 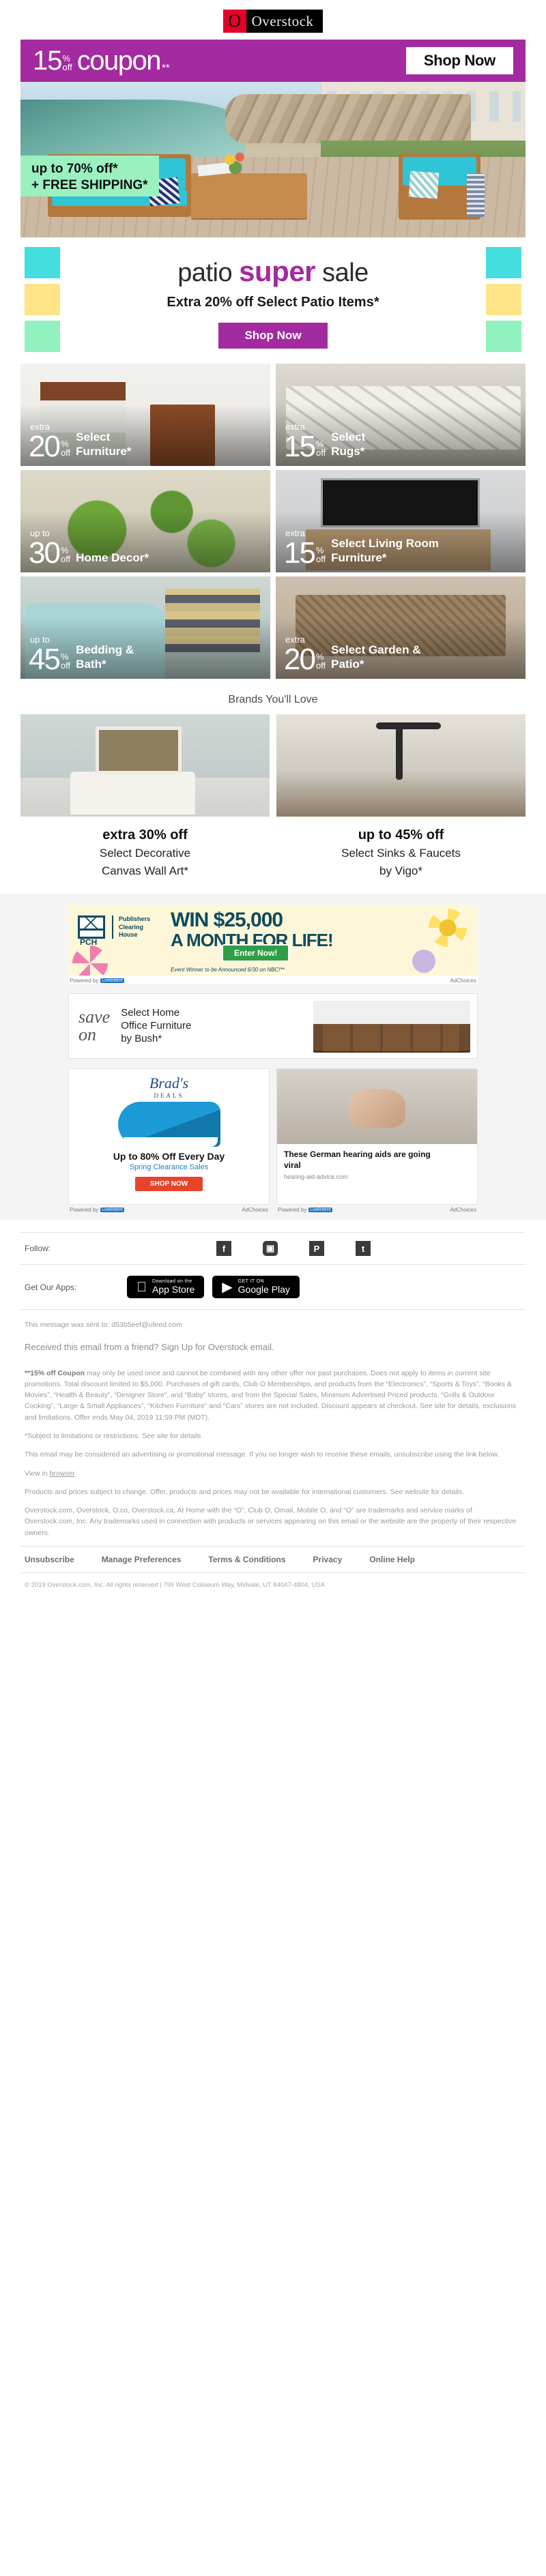 What do you see at coordinates (142, 1559) in the screenshot?
I see `manage-preferences-link: Manage Preferences` at bounding box center [142, 1559].